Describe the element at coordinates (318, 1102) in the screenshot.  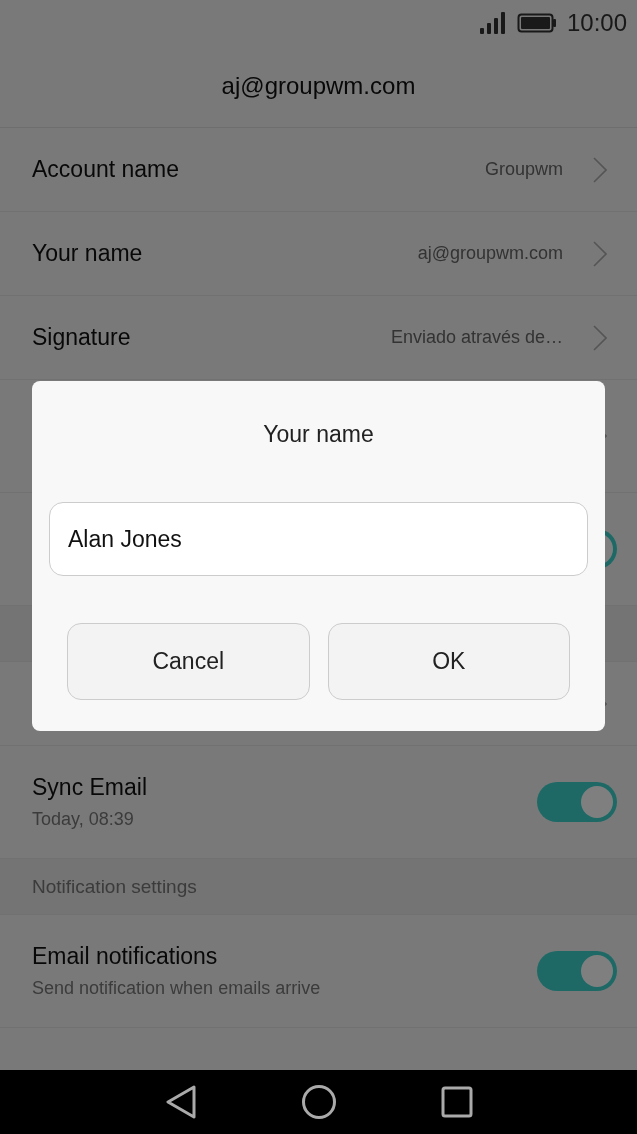
I see `home-icon` at that location.